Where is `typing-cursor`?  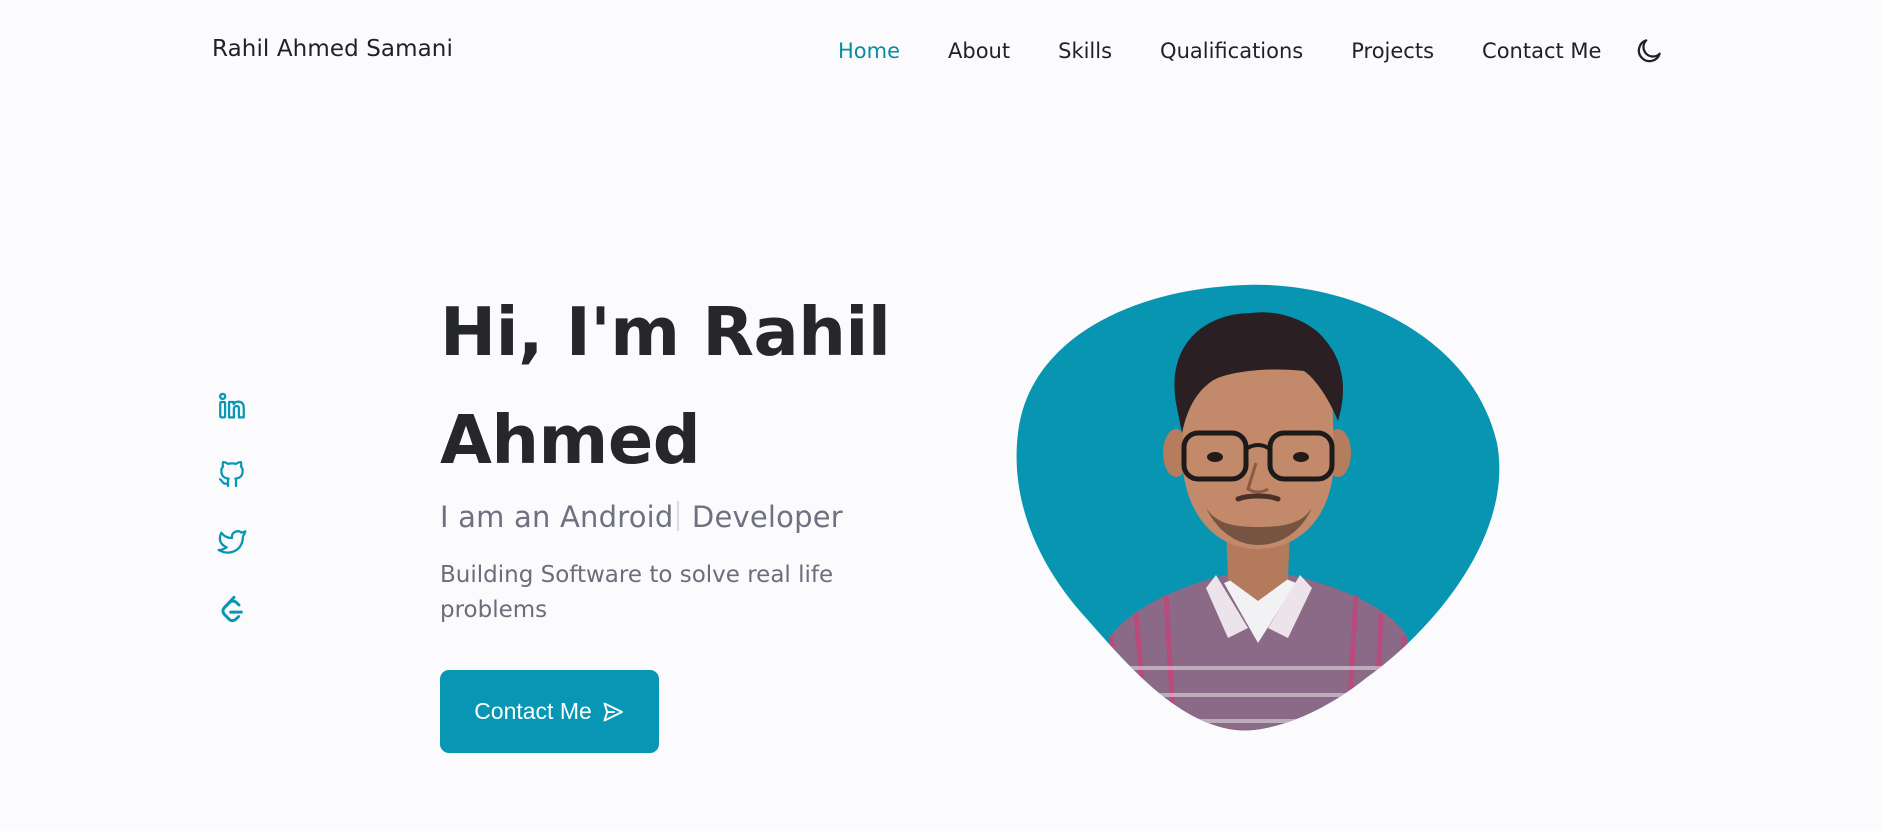
typing-cursor is located at coordinates (677, 516).